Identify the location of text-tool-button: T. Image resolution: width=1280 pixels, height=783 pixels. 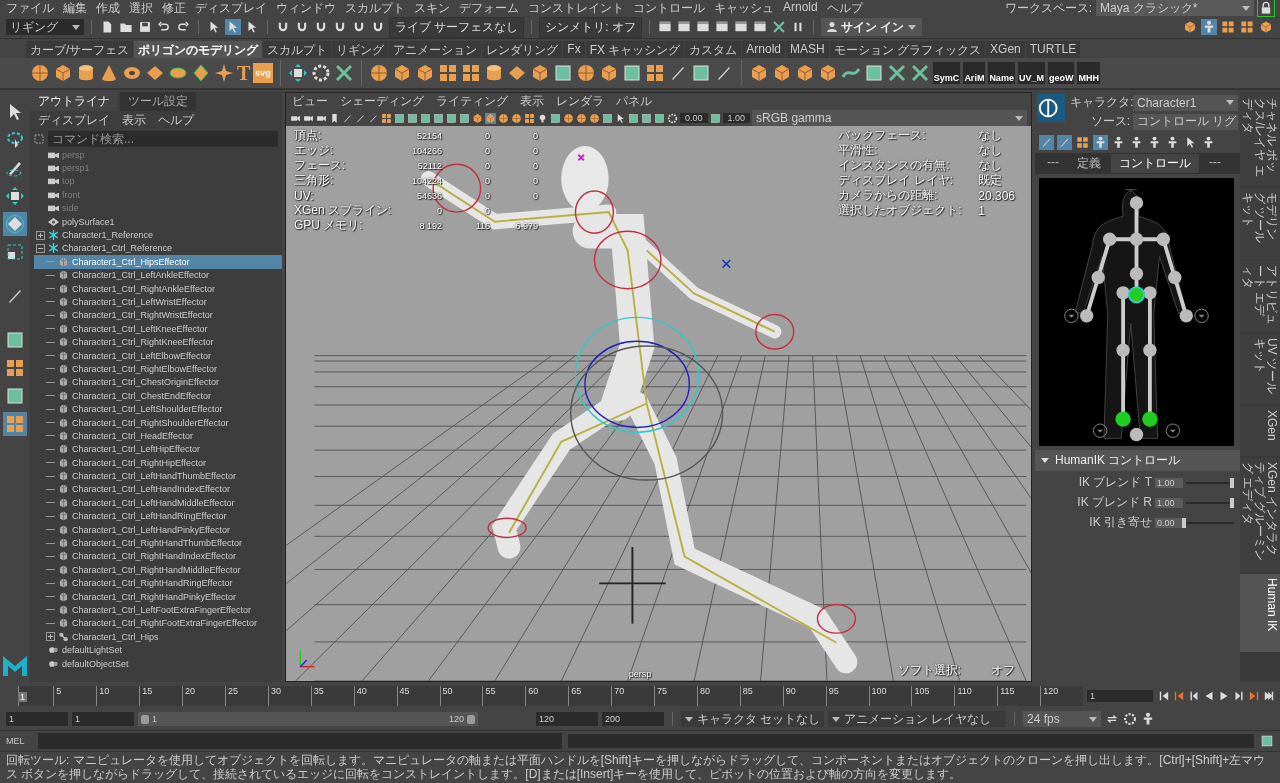
(244, 73).